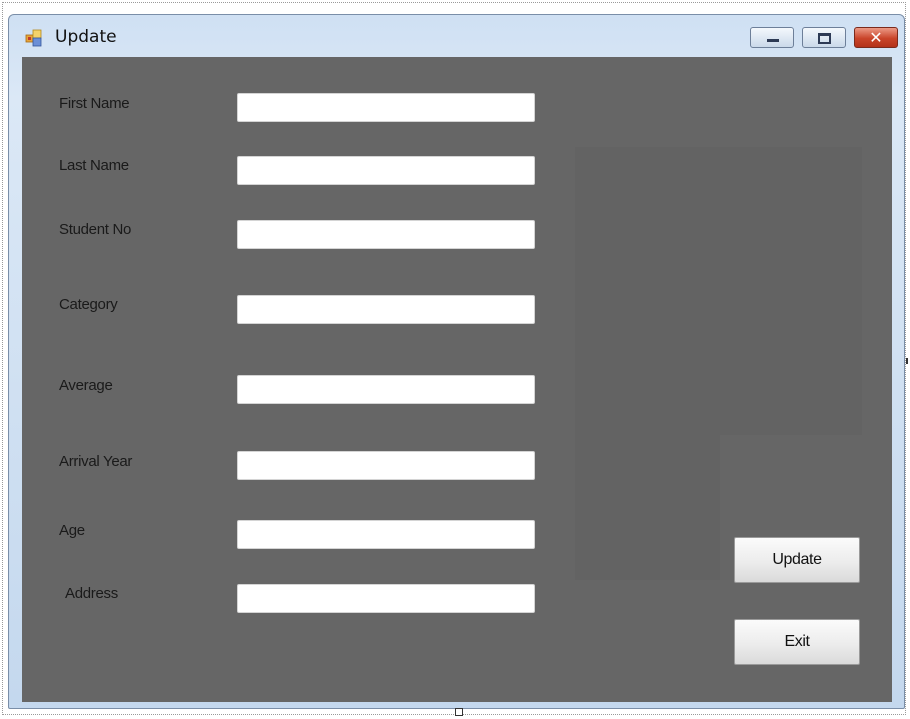 The width and height of the screenshot is (910, 719). Describe the element at coordinates (797, 560) in the screenshot. I see `update-button: Update` at that location.